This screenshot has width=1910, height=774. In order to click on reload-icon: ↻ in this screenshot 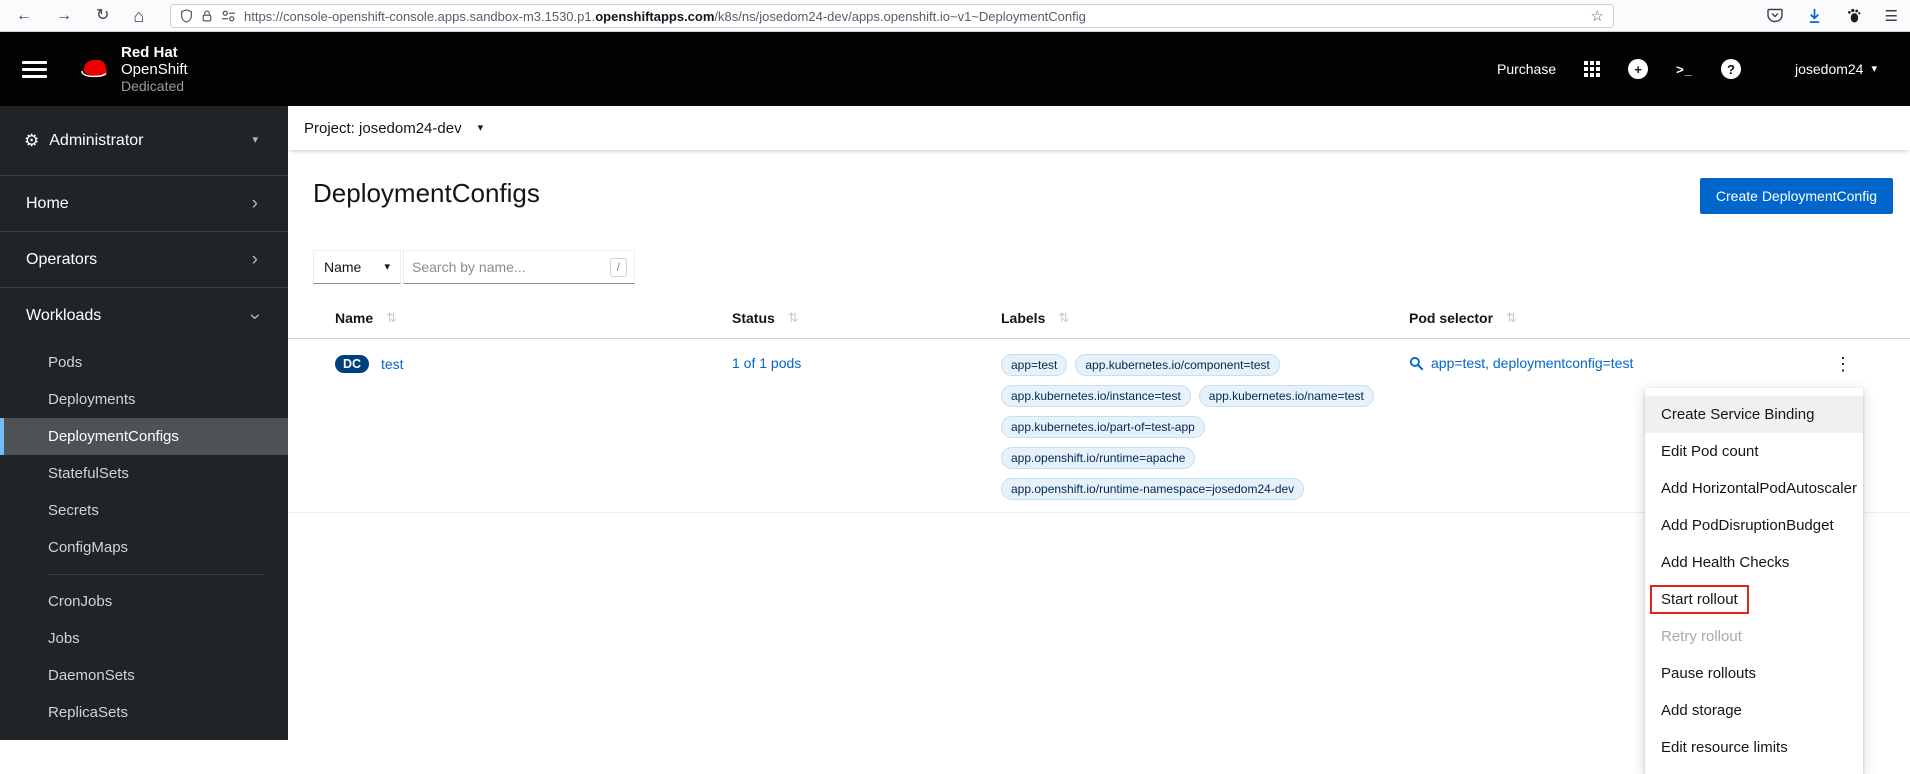, I will do `click(102, 15)`.